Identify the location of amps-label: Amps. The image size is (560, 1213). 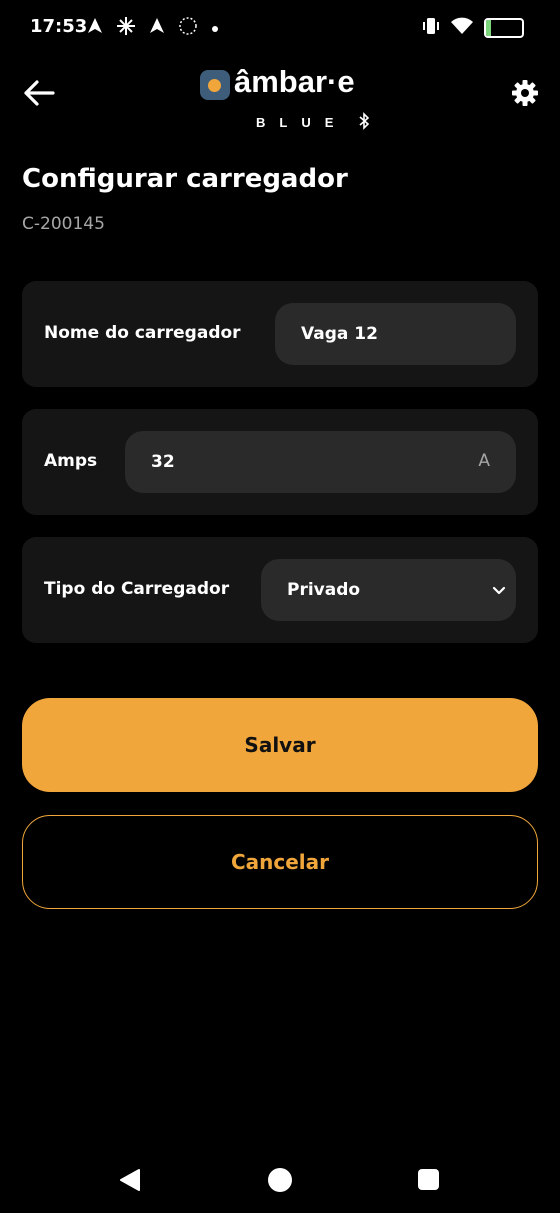
(71, 461).